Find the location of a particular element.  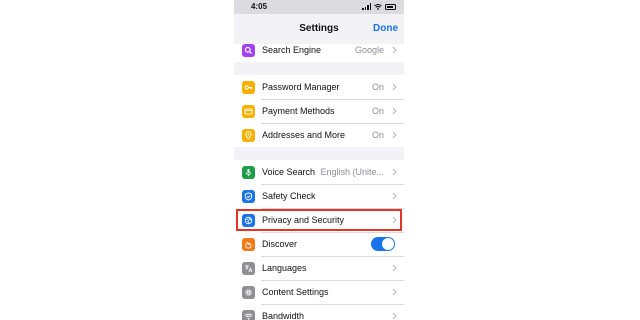

status-time: 4:05 is located at coordinates (259, 6).